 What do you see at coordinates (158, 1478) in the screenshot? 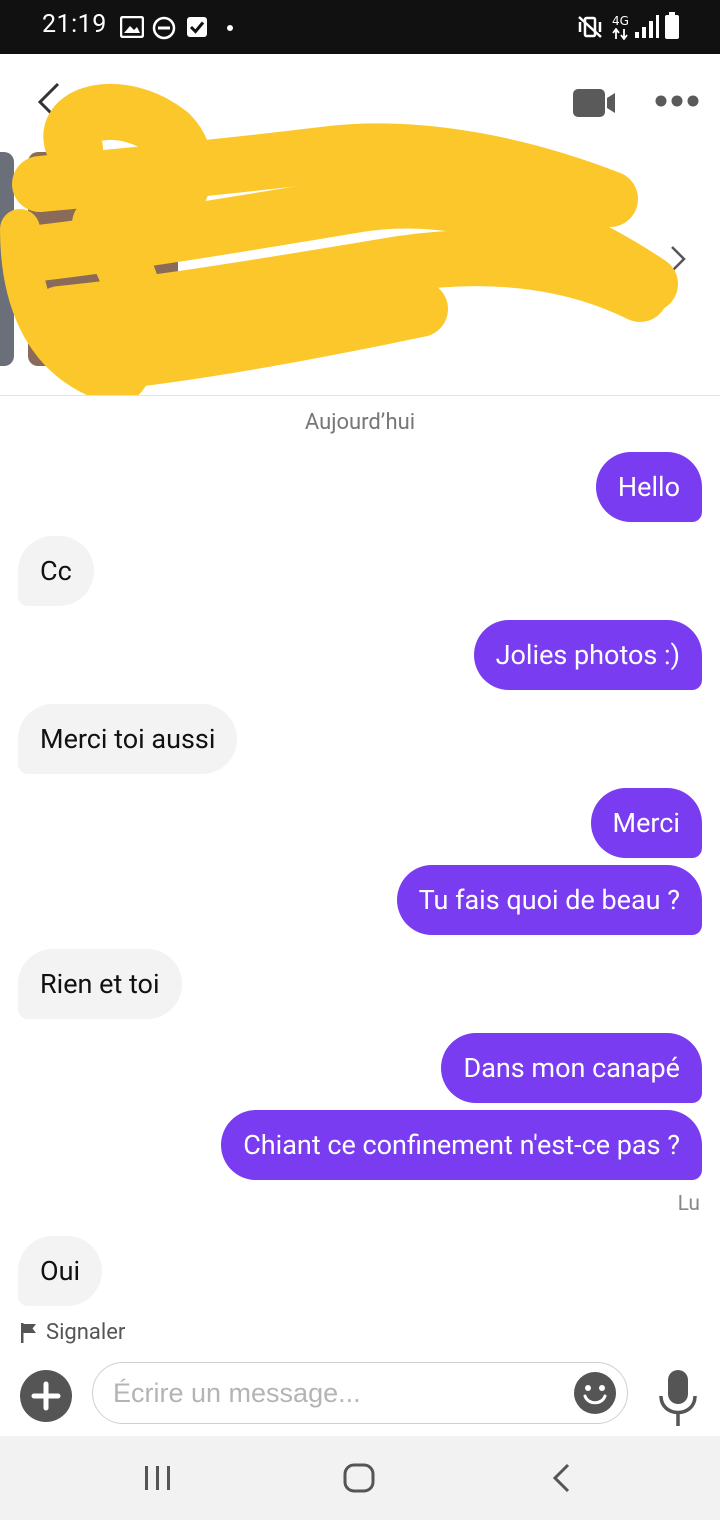
I see `recent-apps-button` at bounding box center [158, 1478].